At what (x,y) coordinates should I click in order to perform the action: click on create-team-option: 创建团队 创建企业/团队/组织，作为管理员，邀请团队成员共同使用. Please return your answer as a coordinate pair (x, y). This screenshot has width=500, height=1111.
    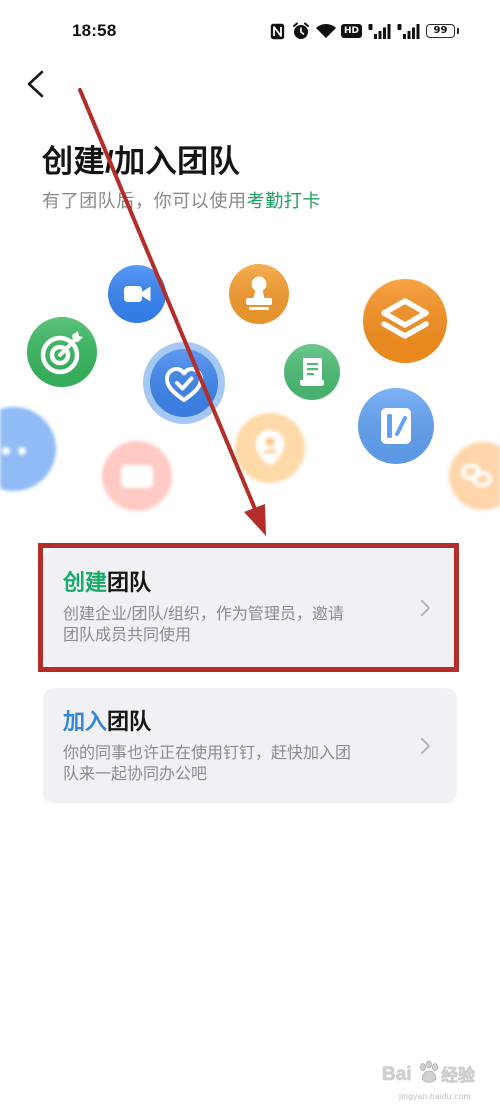
    Looking at the image, I should click on (250, 608).